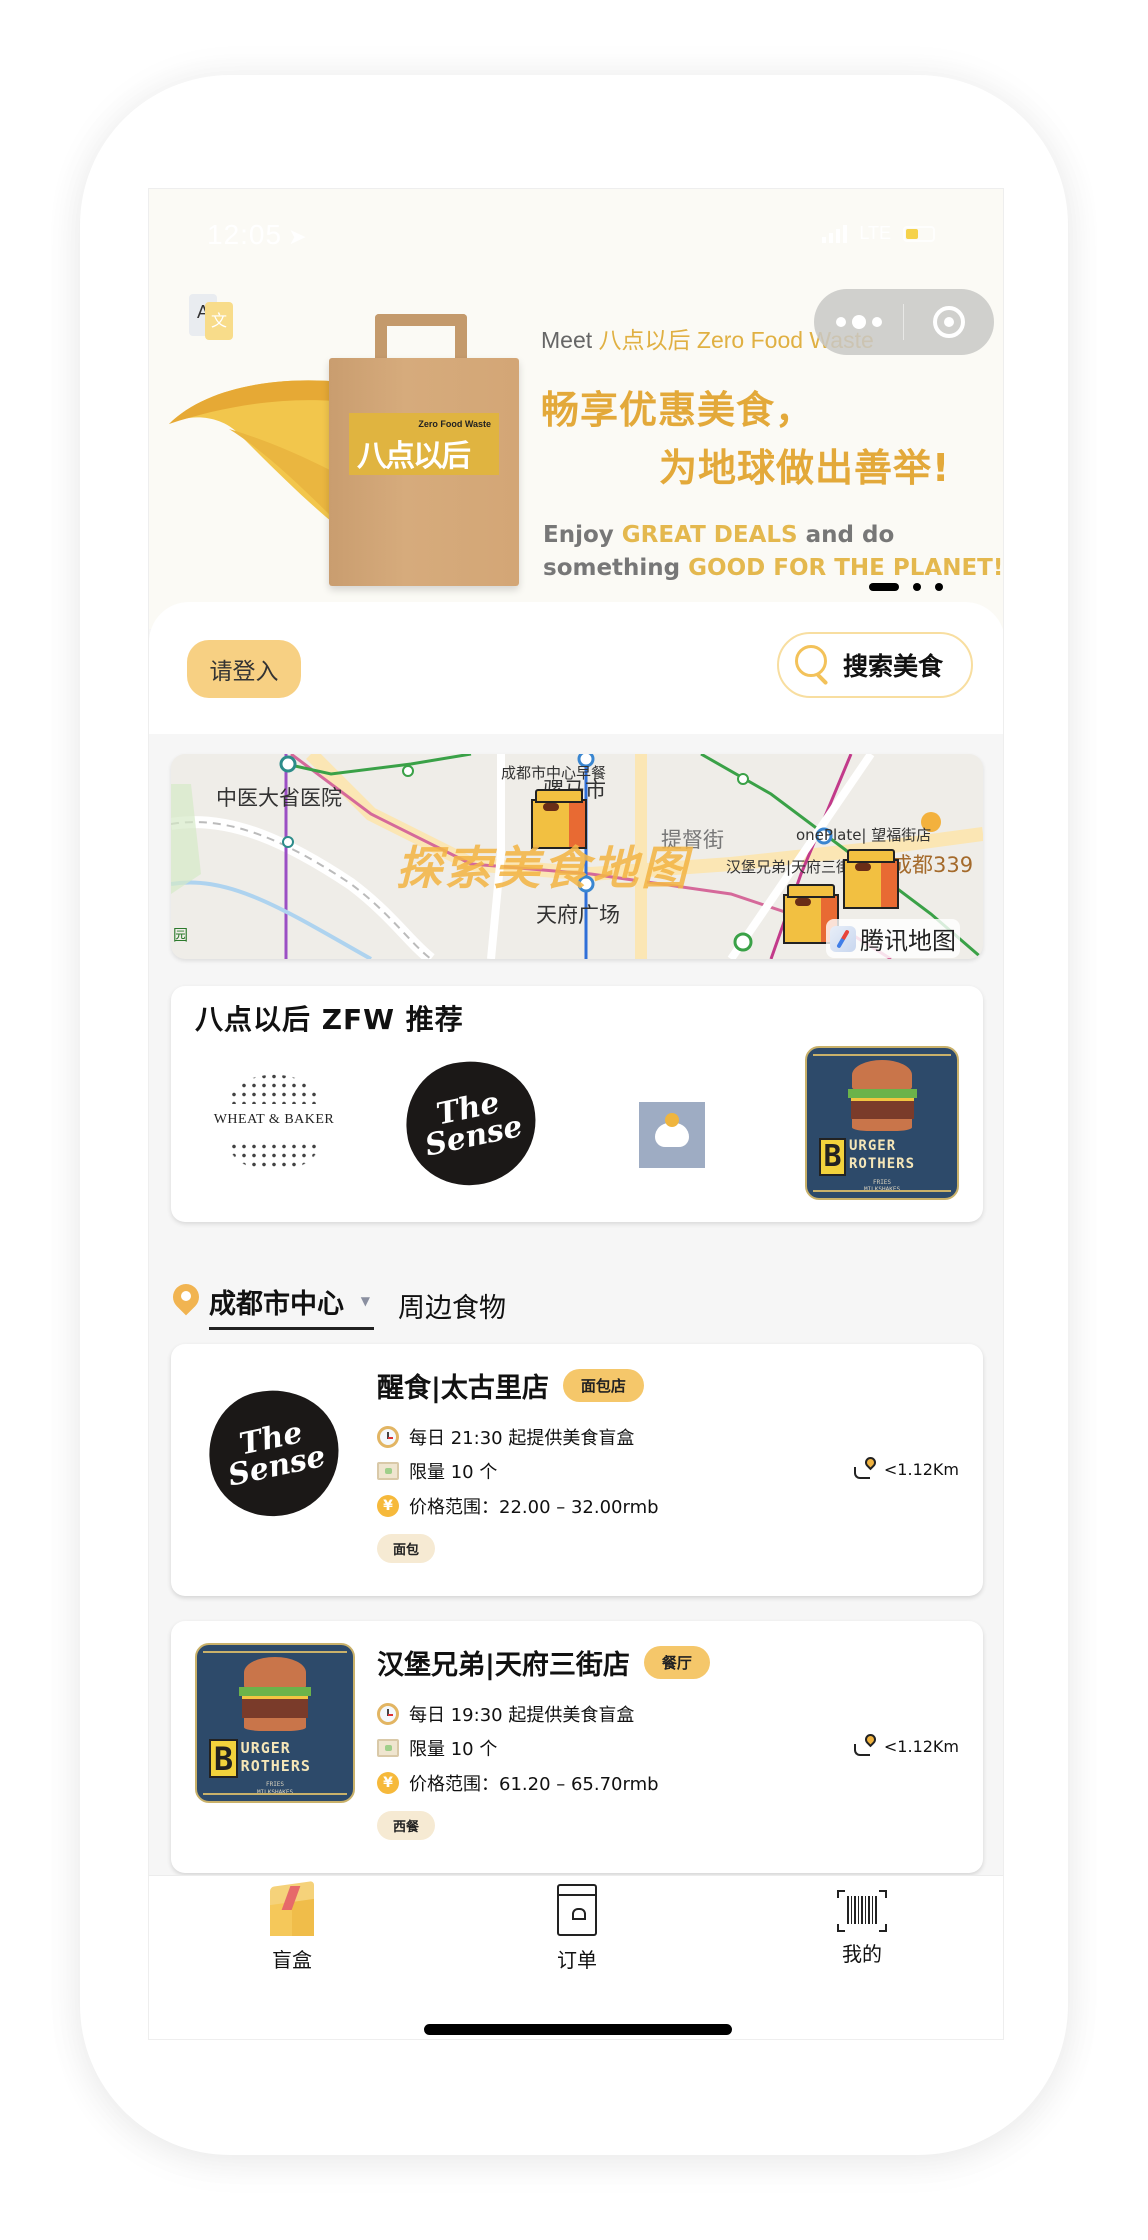 This screenshot has width=1148, height=2240. Describe the element at coordinates (518, 1506) in the screenshot. I see `price-range: ¥ 价格范围：22.00 – 32.00rmb` at that location.